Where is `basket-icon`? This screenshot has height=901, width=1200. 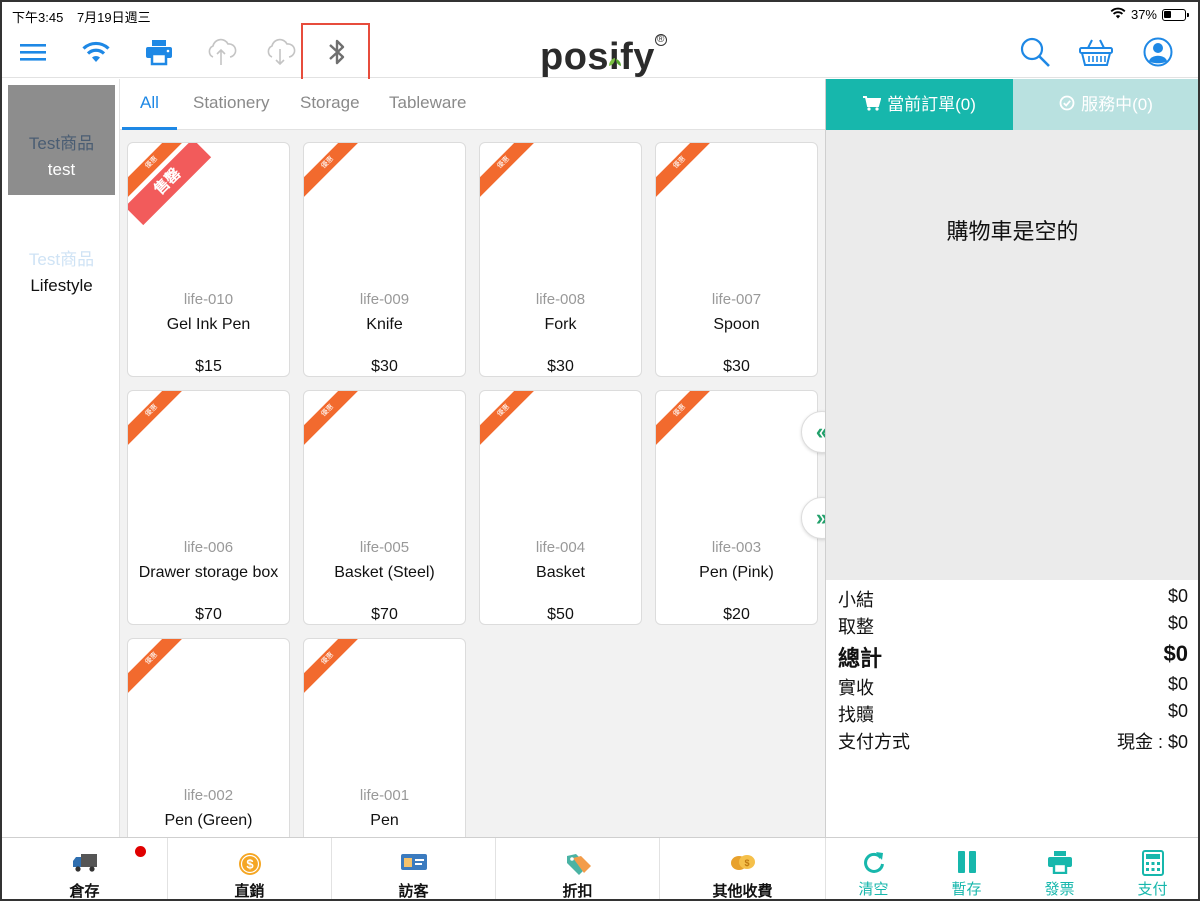
basket-icon is located at coordinates (1096, 52).